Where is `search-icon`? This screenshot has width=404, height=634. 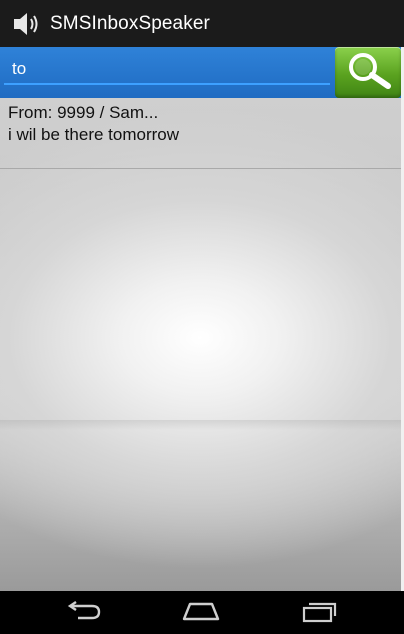
search-icon is located at coordinates (368, 72).